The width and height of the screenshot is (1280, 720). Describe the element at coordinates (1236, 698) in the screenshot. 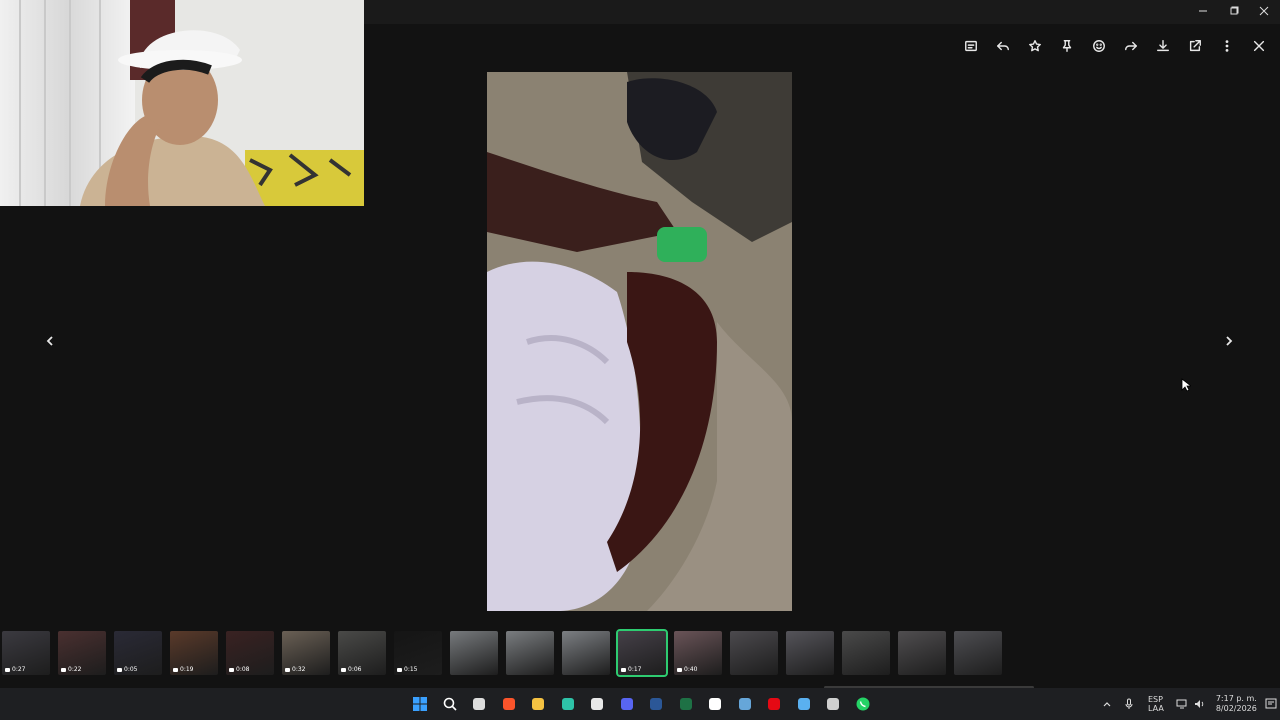

I see `clock-time: 7:17 p. m.` at that location.